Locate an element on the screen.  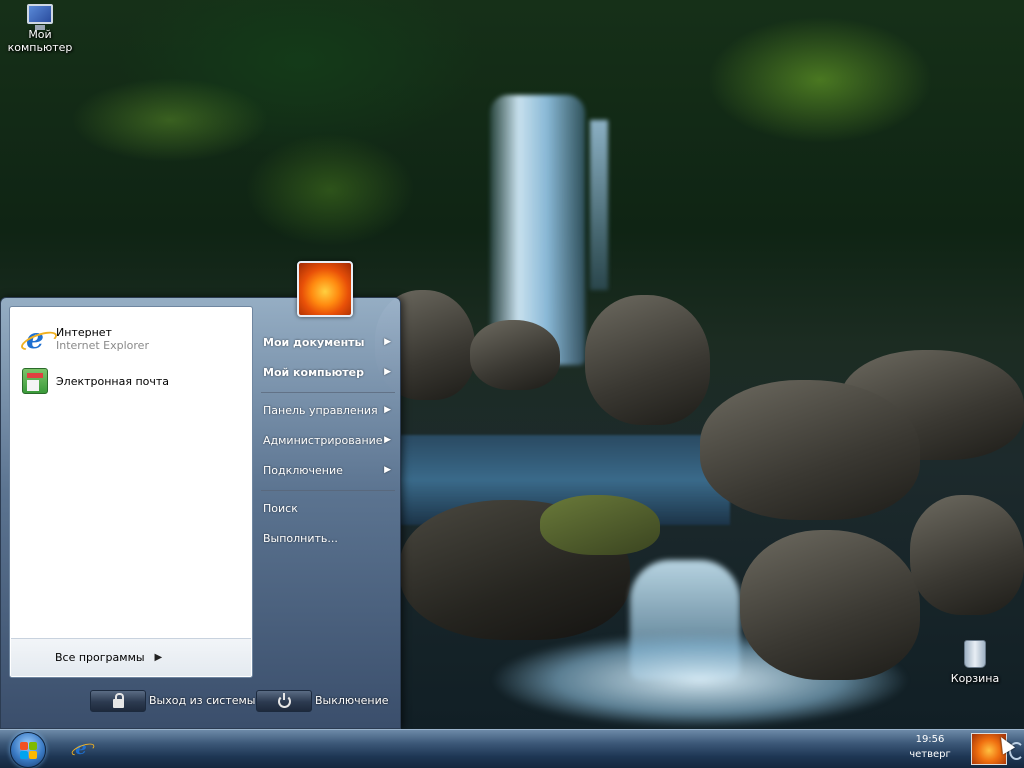
menu-item-label: Мой компьютер is located at coordinates (314, 372).